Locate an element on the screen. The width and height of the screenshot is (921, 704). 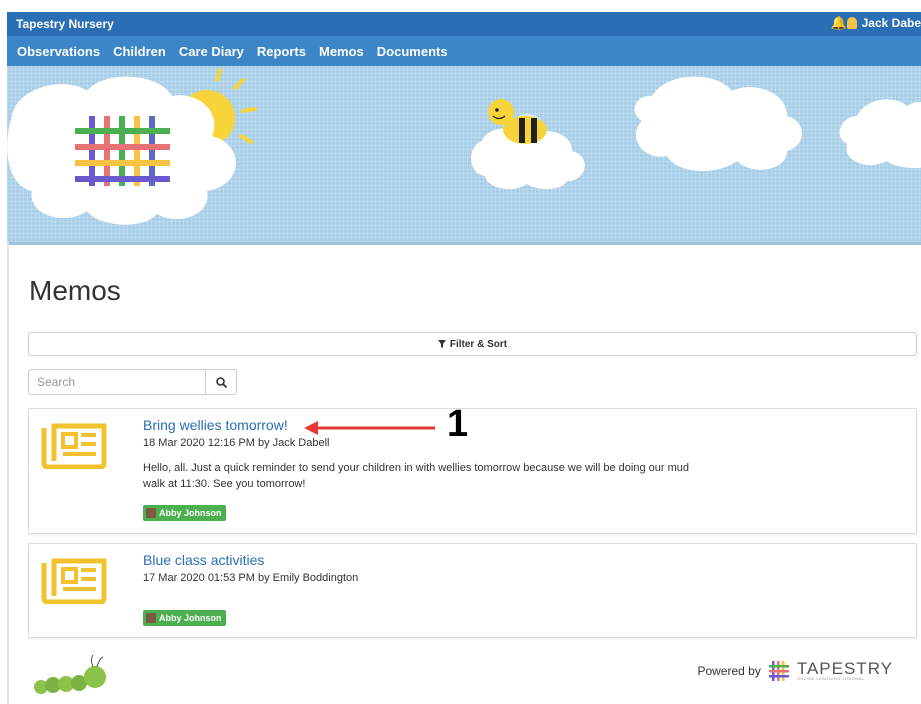
tapestry-logo-subtitle: ONLINE LEARNING JOURNAL is located at coordinates (830, 678).